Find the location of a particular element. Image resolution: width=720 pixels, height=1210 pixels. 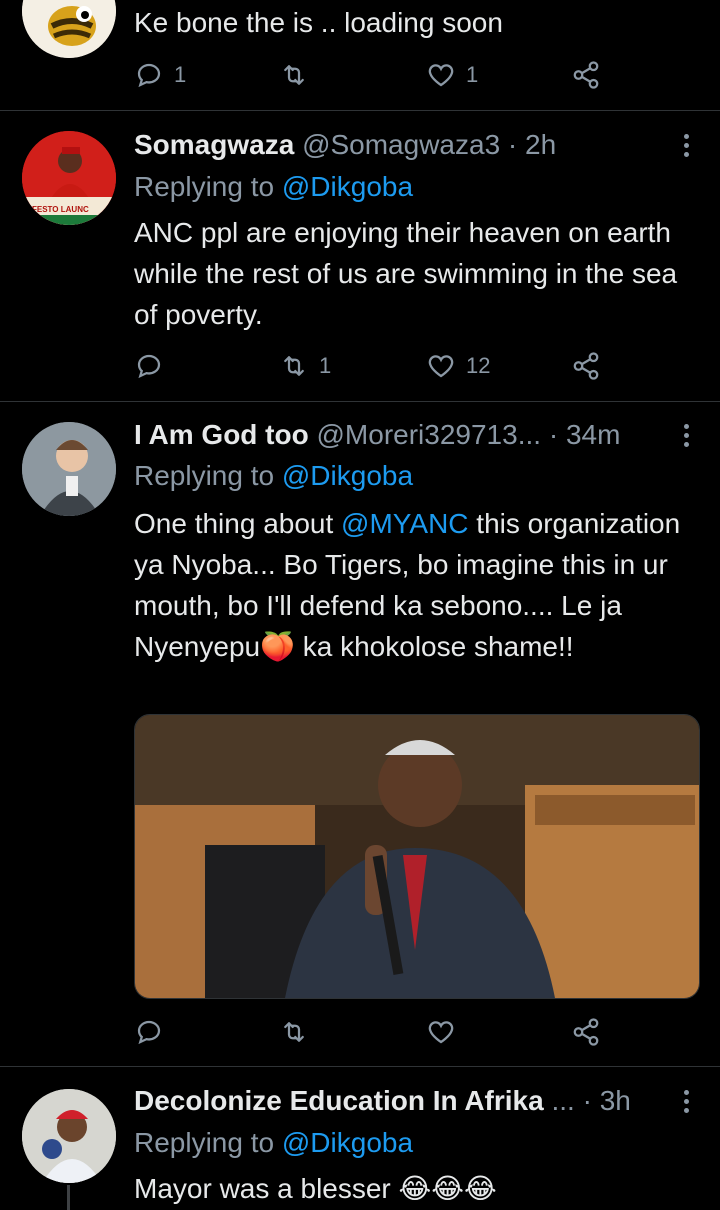

tweet-actions is located at coordinates (369, 1032).